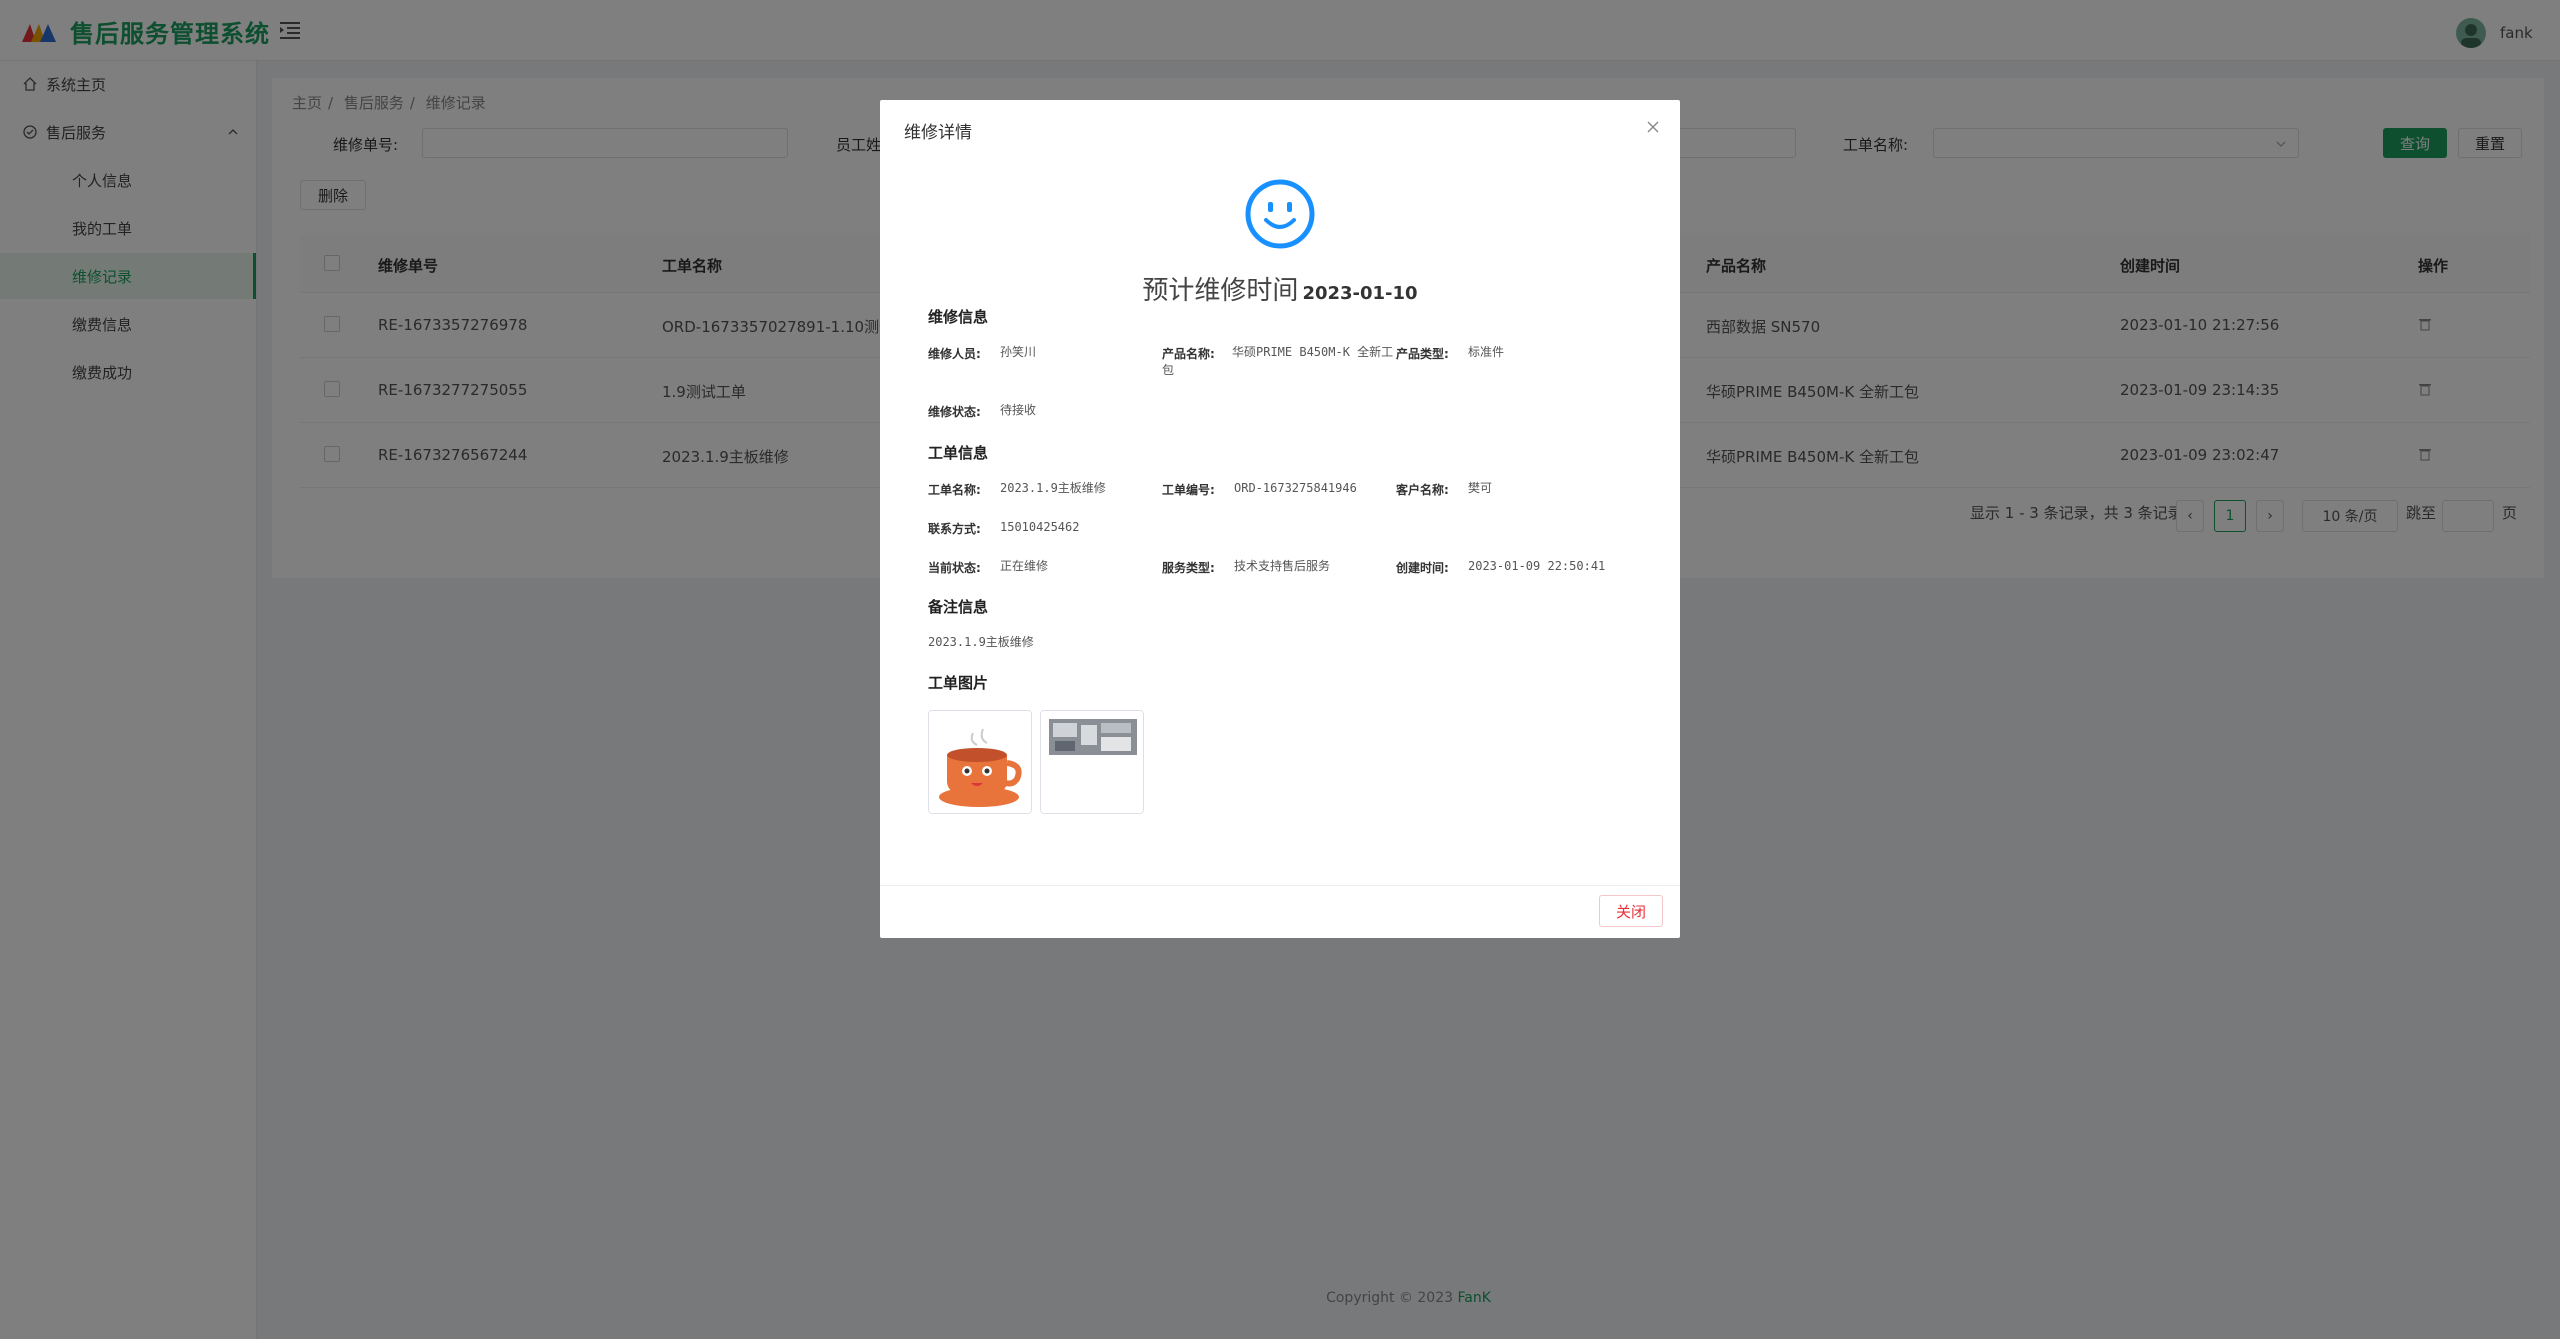 This screenshot has width=2560, height=1339. Describe the element at coordinates (958, 317) in the screenshot. I see `repair-section-title: 维修信息` at that location.